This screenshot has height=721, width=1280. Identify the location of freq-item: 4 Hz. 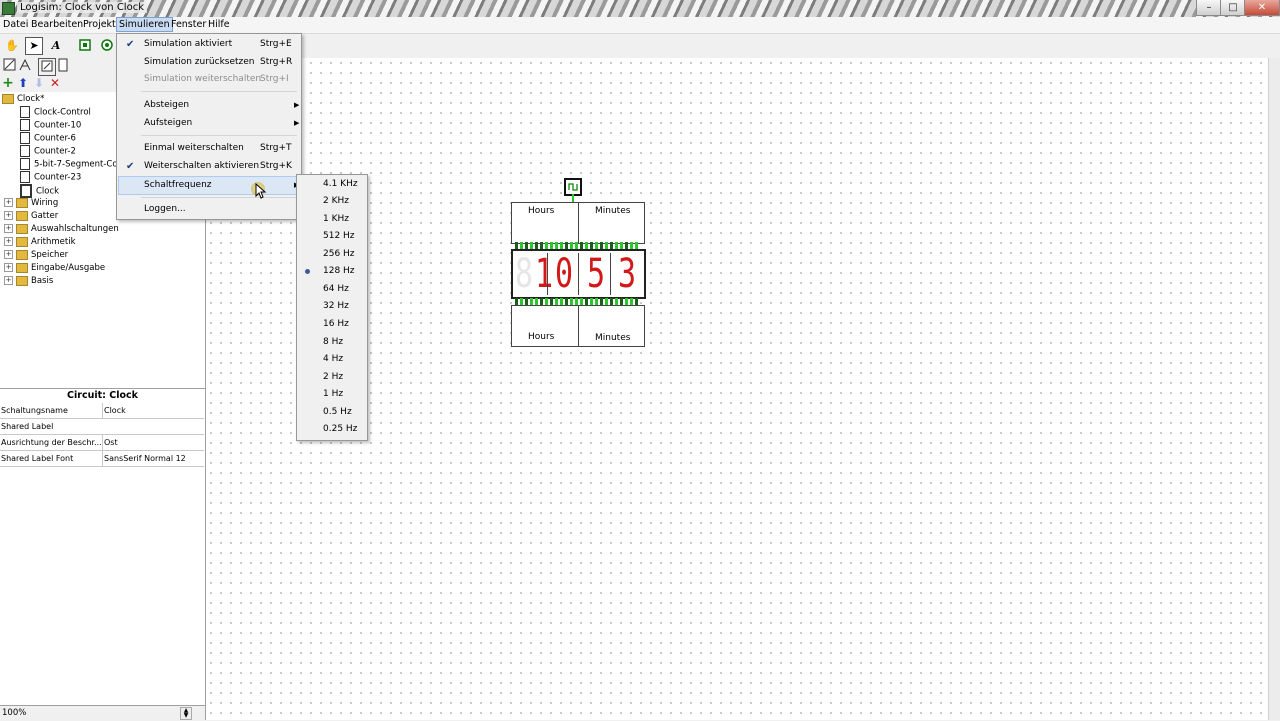
(332, 359).